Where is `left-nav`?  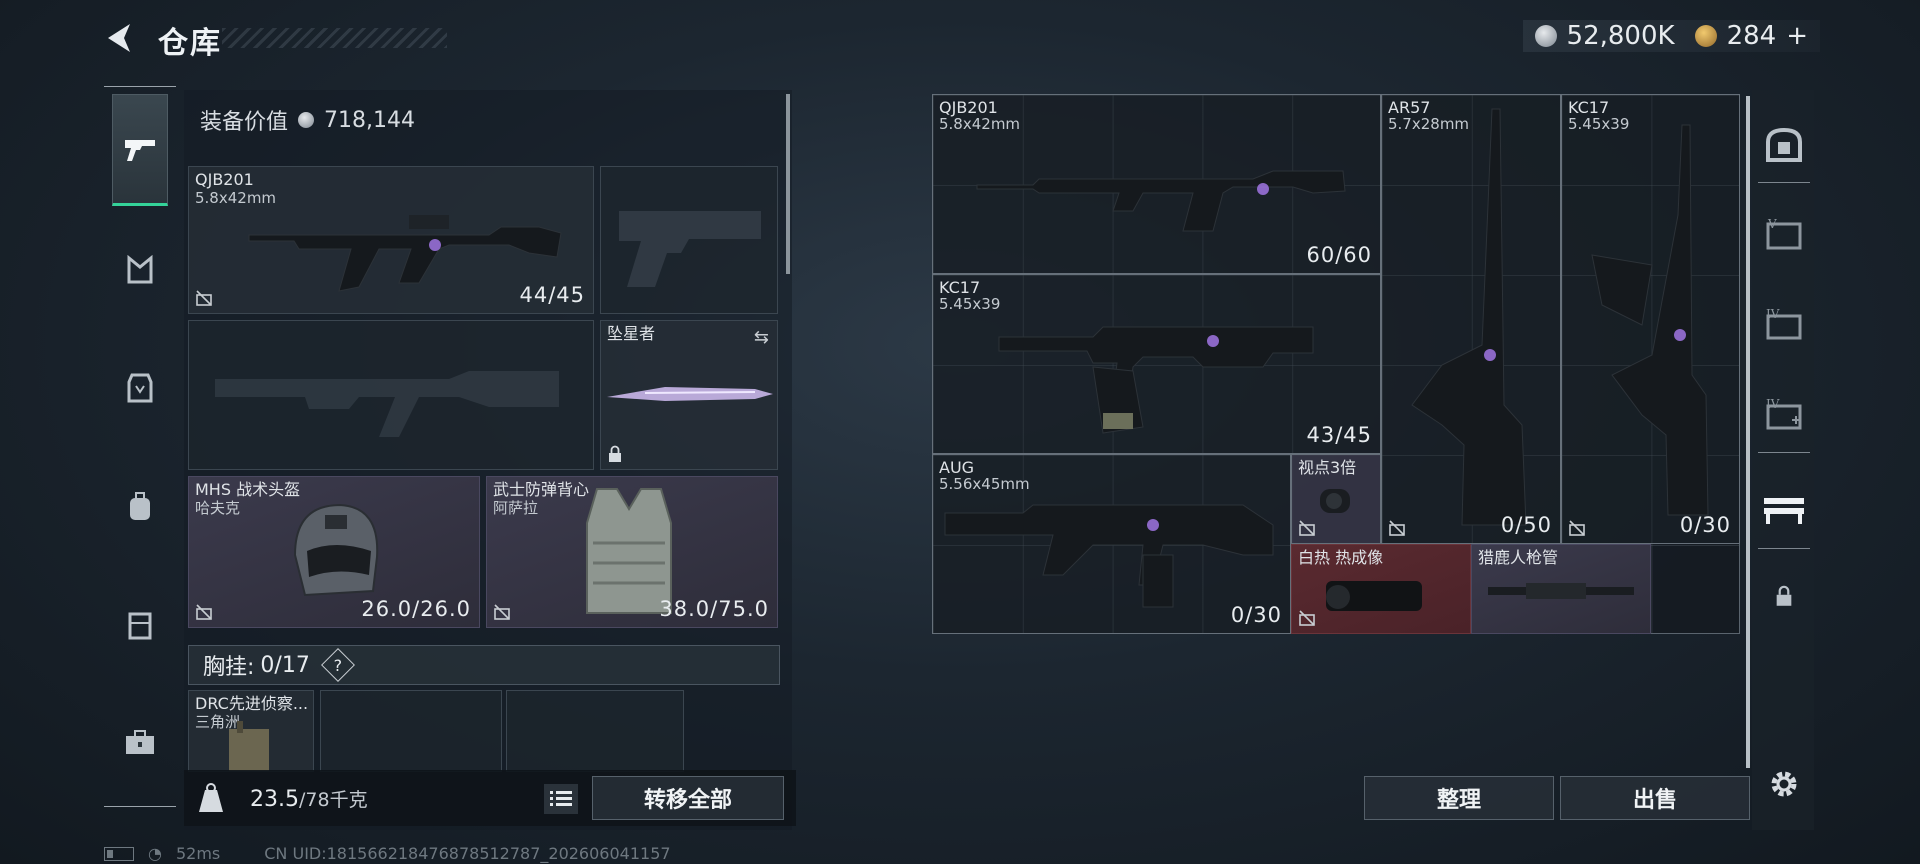 left-nav is located at coordinates (140, 446).